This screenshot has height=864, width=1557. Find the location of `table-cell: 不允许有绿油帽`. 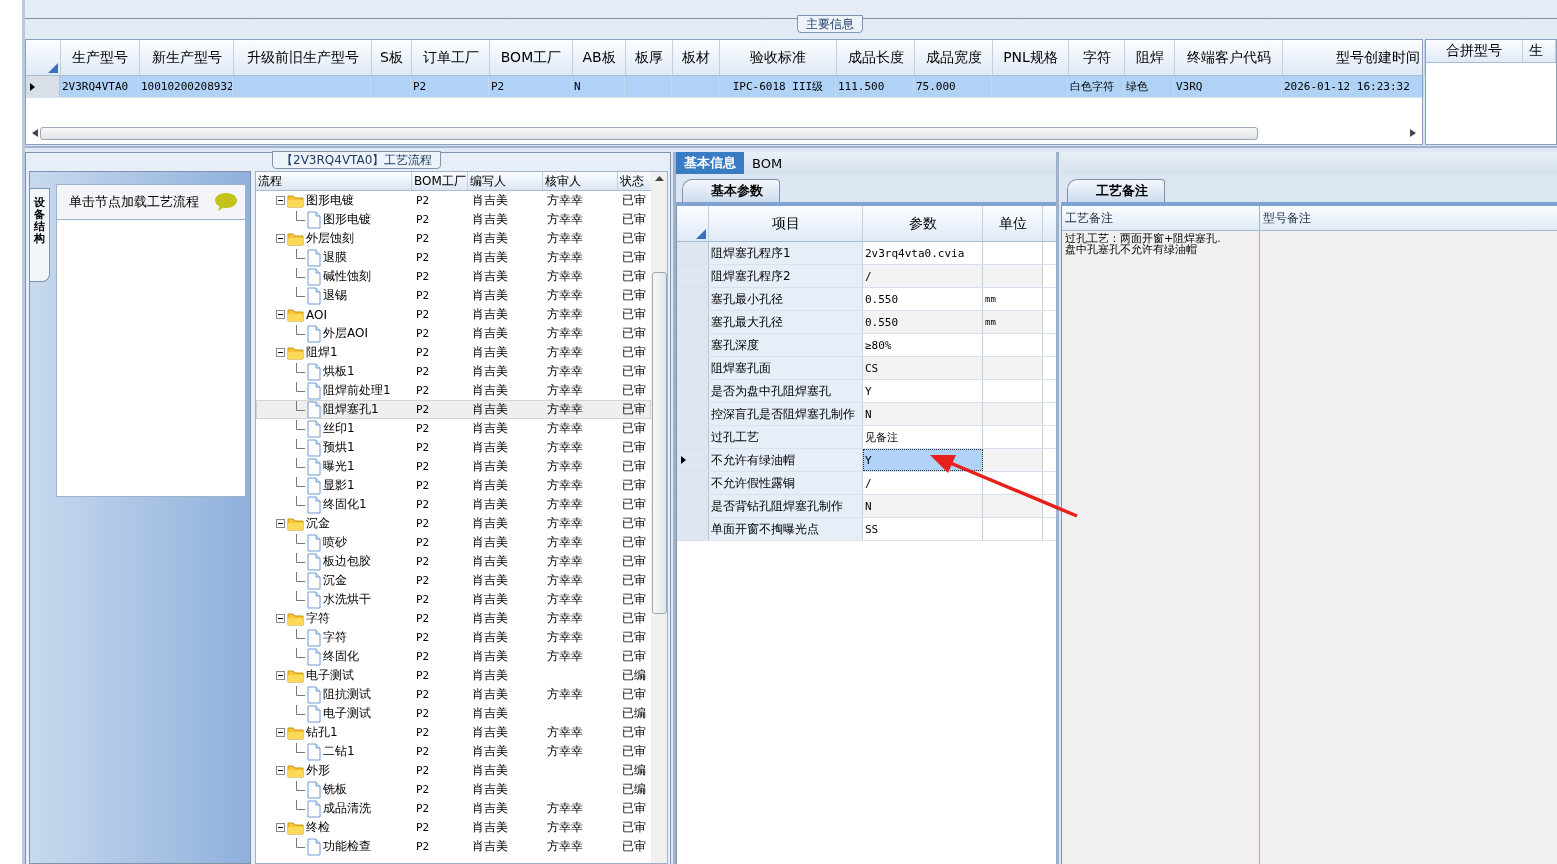

table-cell: 不允许有绿油帽 is located at coordinates (753, 460).